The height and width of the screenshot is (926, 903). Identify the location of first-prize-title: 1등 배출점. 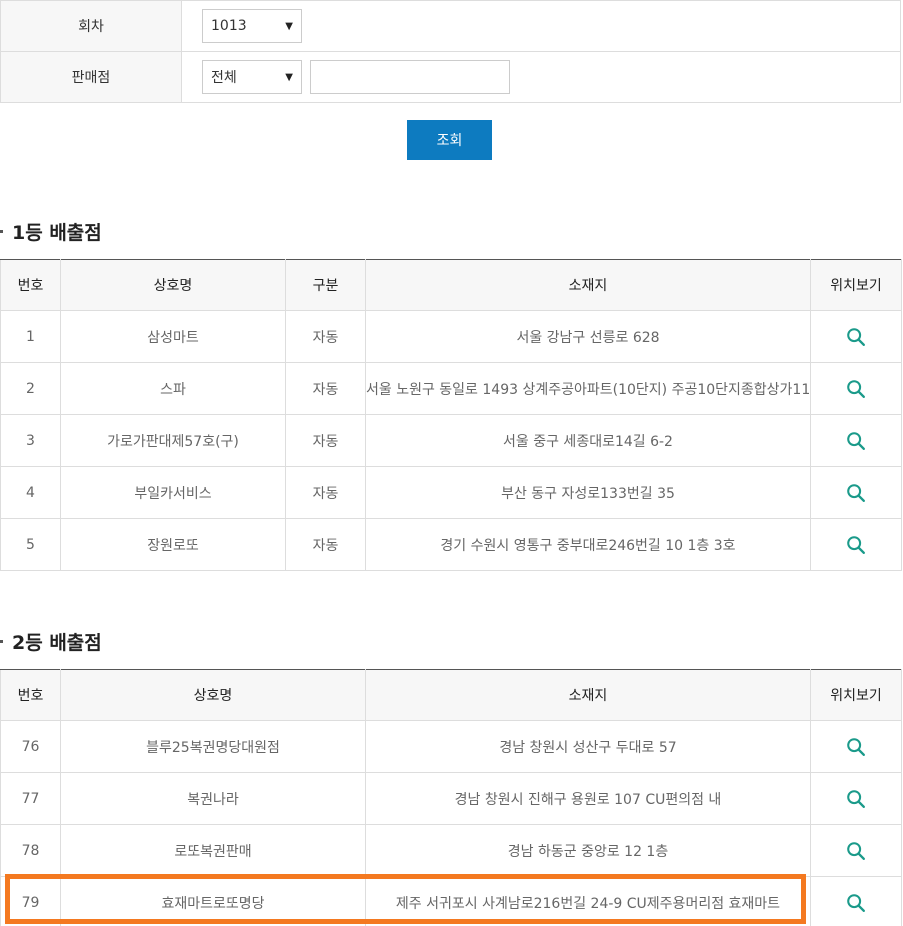
(51, 231).